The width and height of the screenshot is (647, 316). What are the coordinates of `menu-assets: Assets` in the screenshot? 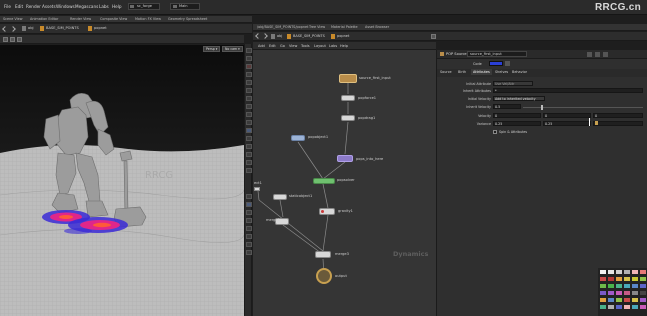 It's located at (49, 6).